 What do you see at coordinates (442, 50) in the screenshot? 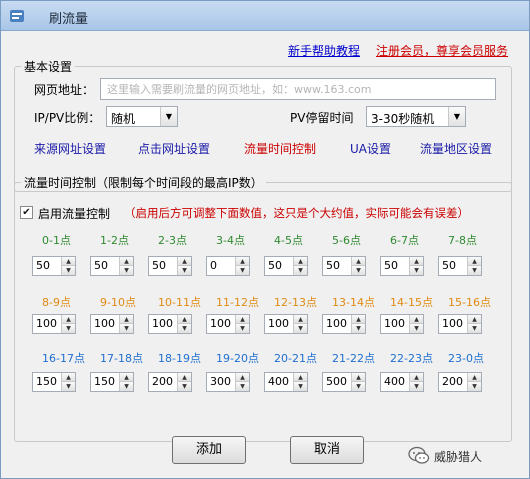
I see `register-member-link: 注册会员，尊享会员服务` at bounding box center [442, 50].